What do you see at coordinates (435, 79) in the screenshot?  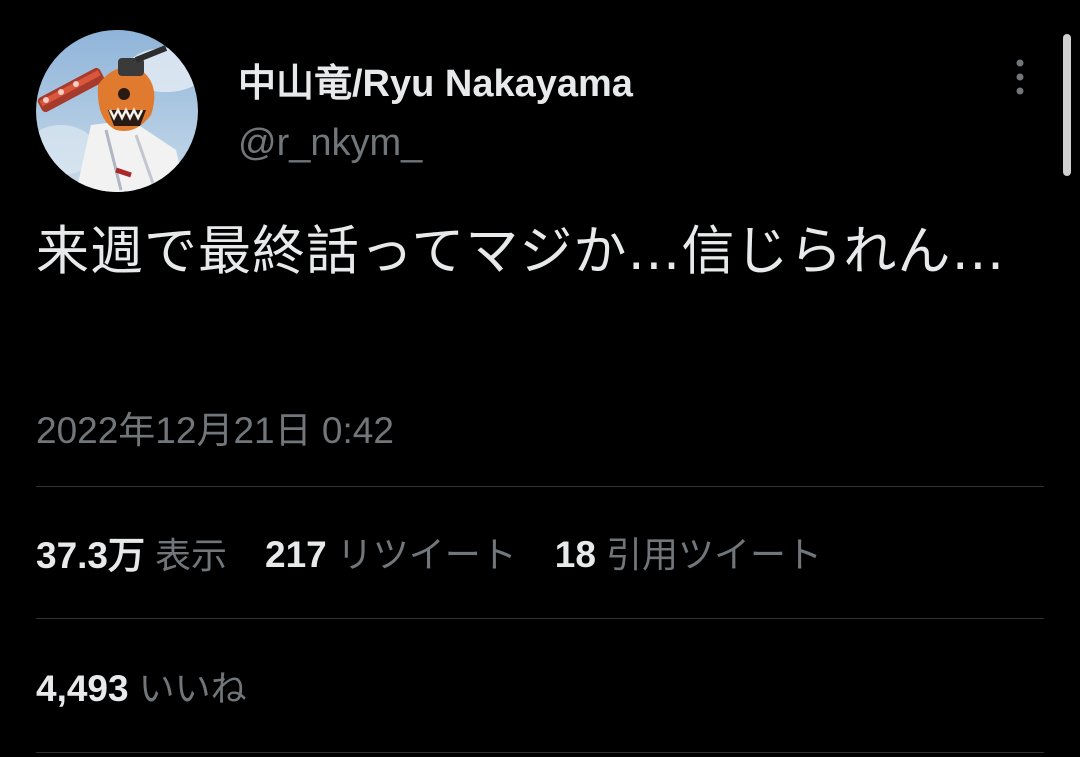 I see `author-display-name: 中山竜/Ryu Nakayama` at bounding box center [435, 79].